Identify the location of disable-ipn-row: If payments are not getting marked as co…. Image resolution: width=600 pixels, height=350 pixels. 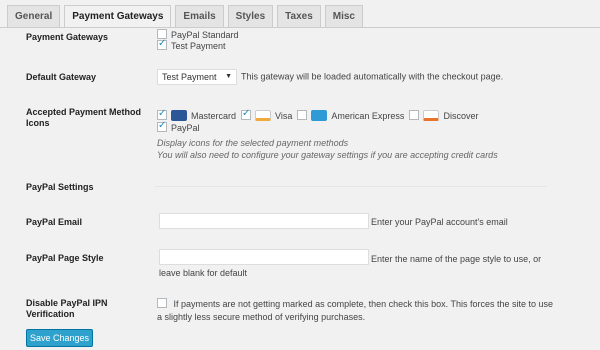
(355, 304).